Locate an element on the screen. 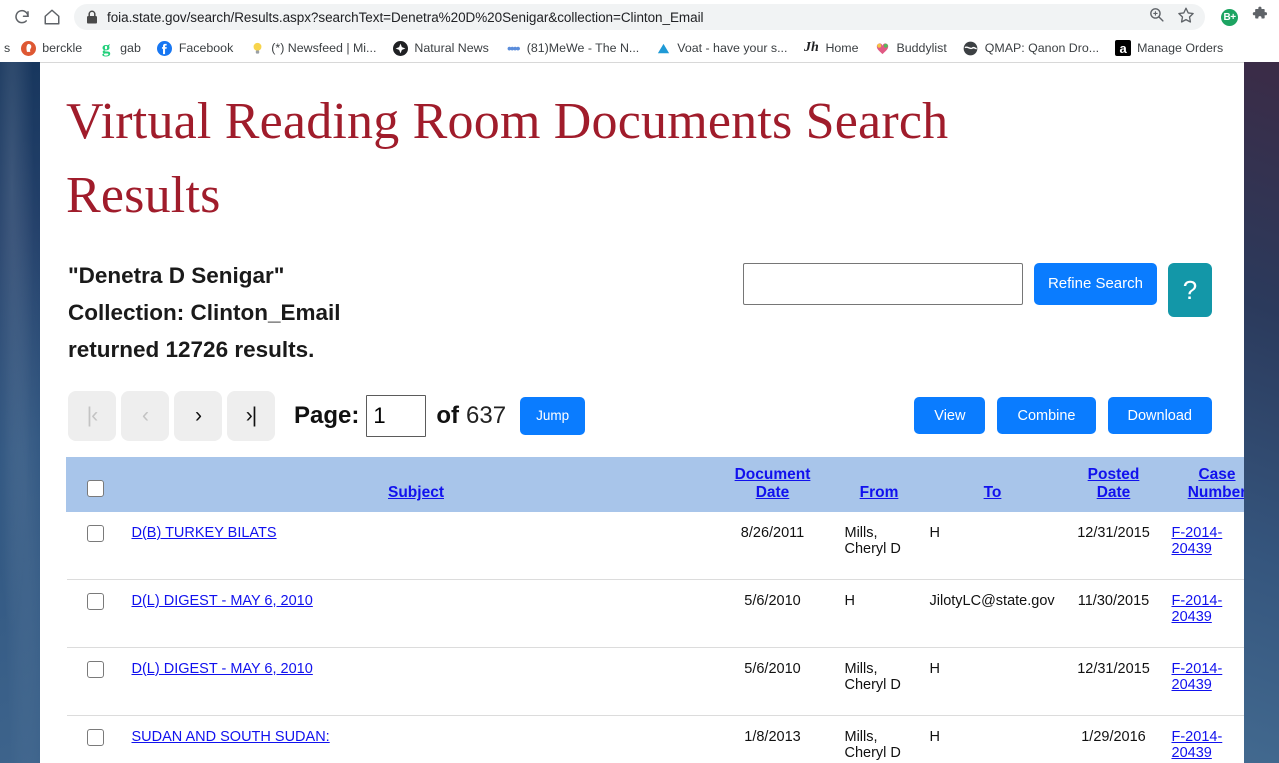 The image size is (1279, 763). bookmark-item-gab: g gab is located at coordinates (119, 48).